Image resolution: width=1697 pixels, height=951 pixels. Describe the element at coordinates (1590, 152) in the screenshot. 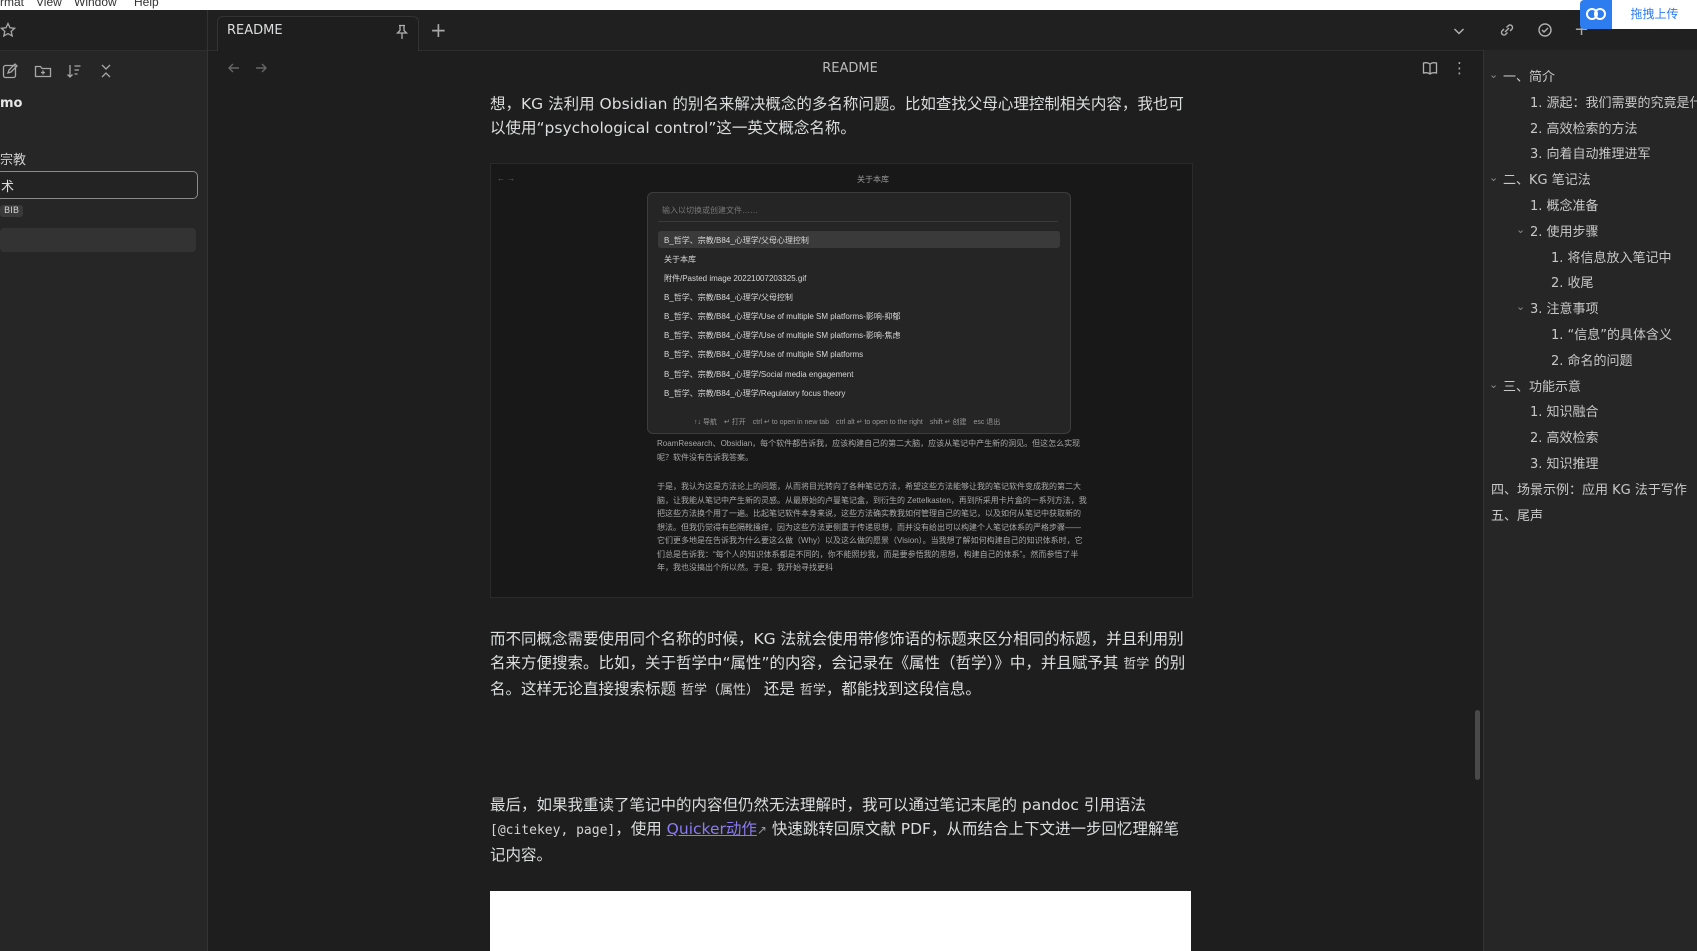

I see `outline-item: 3. 向着自动推理进军` at that location.